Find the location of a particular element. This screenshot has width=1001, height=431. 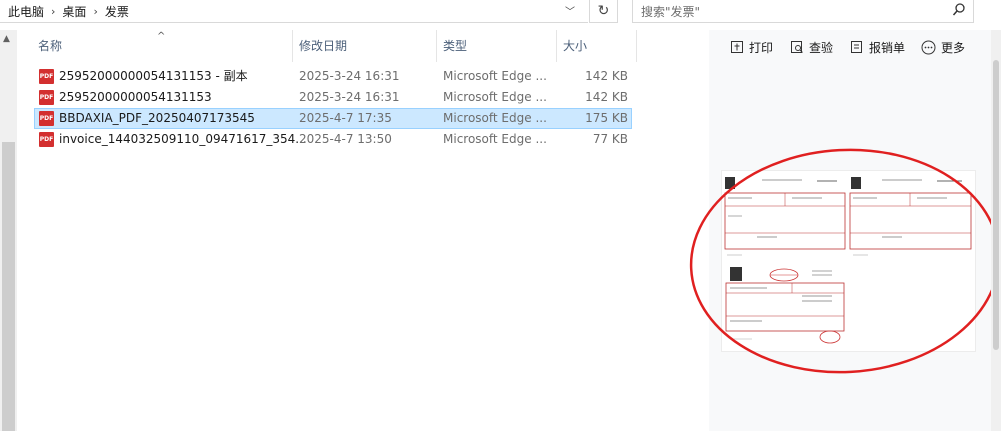

search-input: 搜索"发票" is located at coordinates (670, 11).